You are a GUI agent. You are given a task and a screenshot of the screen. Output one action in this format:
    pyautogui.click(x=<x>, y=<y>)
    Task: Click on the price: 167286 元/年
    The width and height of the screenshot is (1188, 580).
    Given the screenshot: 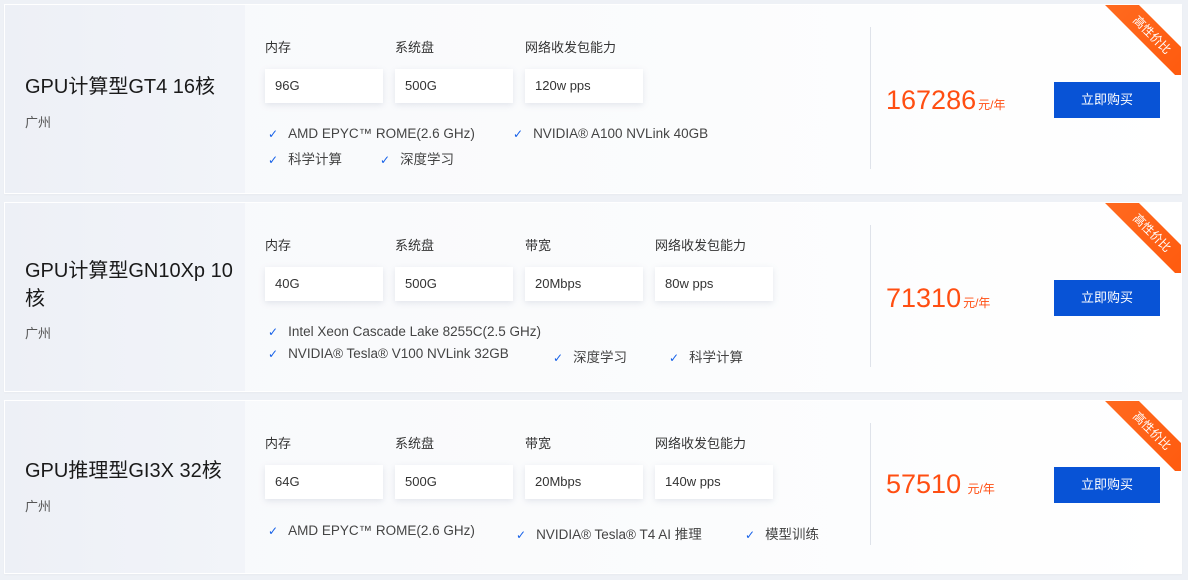 What is the action you would take?
    pyautogui.click(x=945, y=100)
    